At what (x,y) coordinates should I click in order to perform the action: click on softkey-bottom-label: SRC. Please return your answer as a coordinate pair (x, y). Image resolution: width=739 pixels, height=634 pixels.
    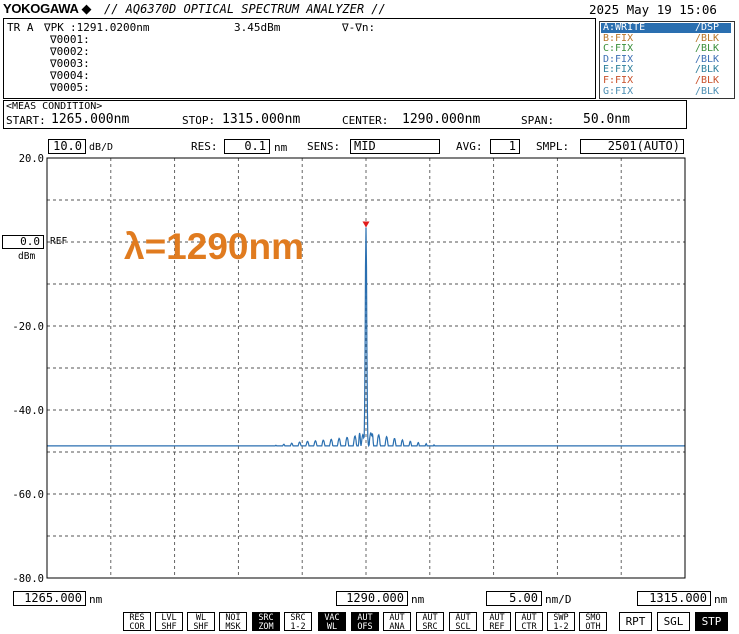
    Looking at the image, I should click on (430, 626).